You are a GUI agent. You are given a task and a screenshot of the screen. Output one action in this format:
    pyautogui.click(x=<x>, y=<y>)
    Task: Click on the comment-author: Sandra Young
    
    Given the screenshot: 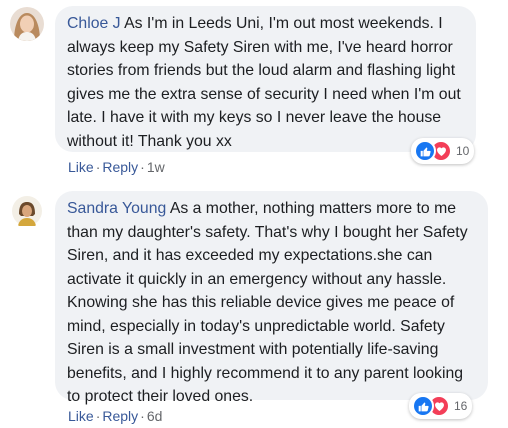 What is the action you would take?
    pyautogui.click(x=116, y=208)
    